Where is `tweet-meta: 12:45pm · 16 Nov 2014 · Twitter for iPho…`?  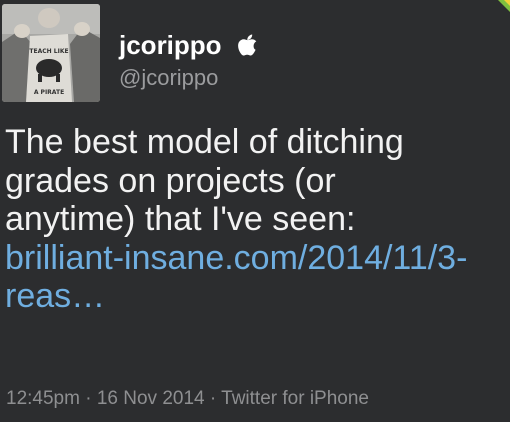 tweet-meta: 12:45pm · 16 Nov 2014 · Twitter for iPho… is located at coordinates (187, 399).